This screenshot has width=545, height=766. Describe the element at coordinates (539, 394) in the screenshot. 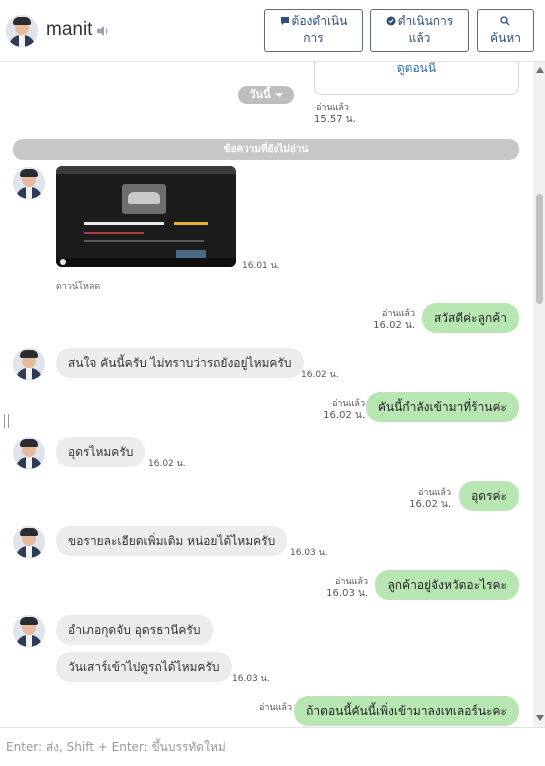

I see `chat-scrollbar` at that location.